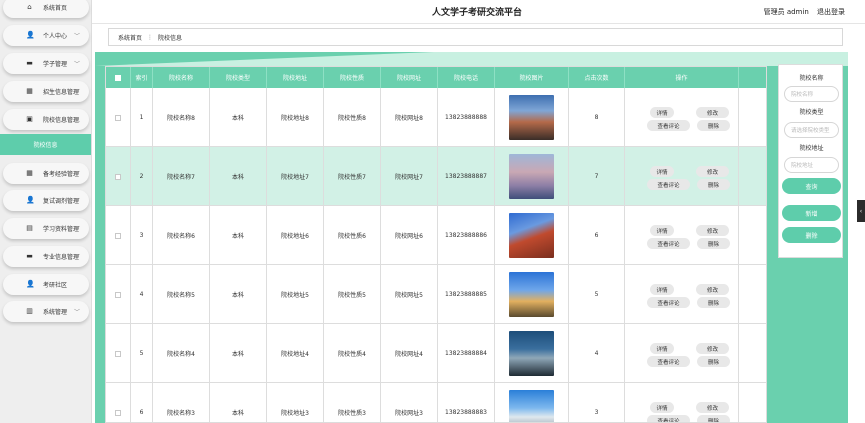 The width and height of the screenshot is (865, 423). Describe the element at coordinates (46, 173) in the screenshot. I see `sidebar-item-5: ▦ 备考经验管理 ﹀` at that location.